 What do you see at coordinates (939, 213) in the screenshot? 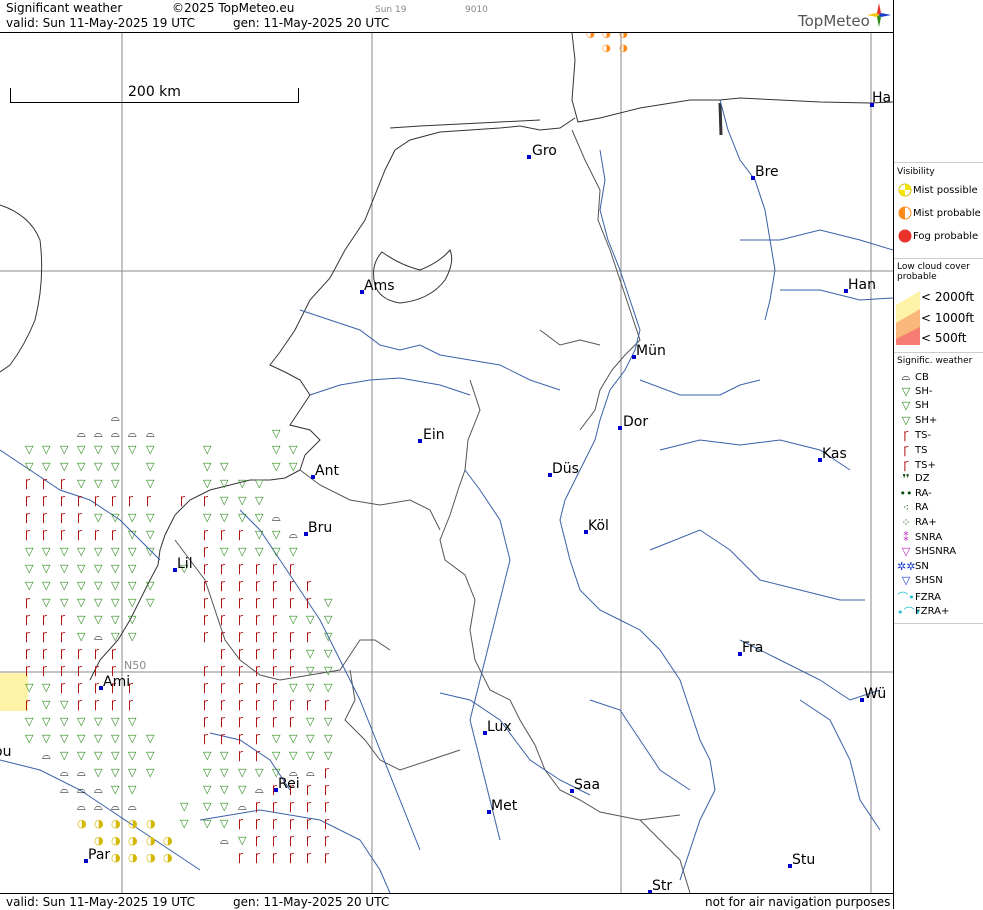
I see `legend-mist-probable: Mist probable` at bounding box center [939, 213].